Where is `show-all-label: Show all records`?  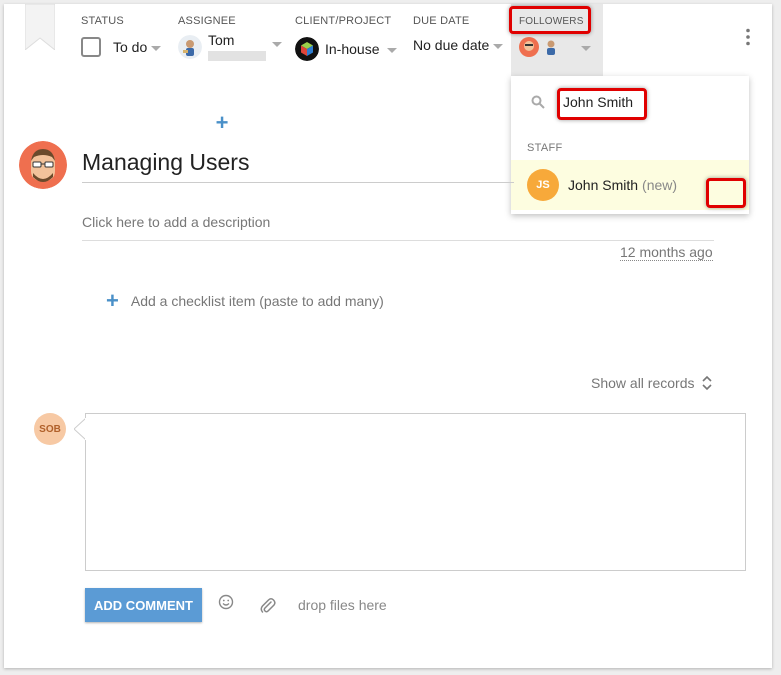
show-all-label: Show all records is located at coordinates (643, 383).